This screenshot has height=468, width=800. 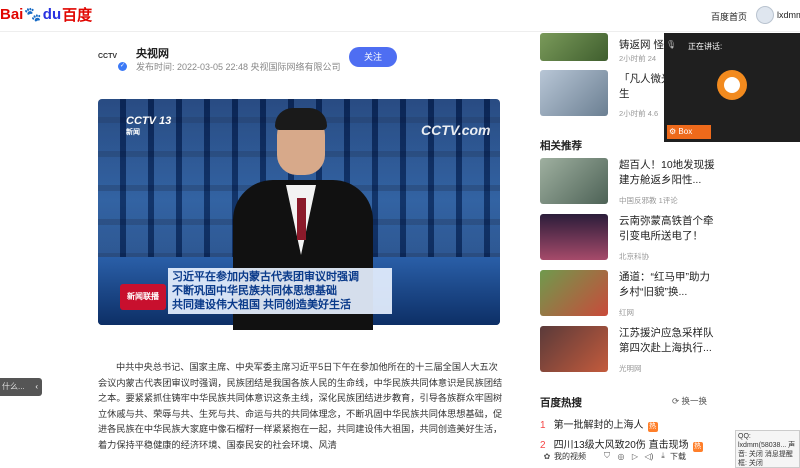 I want to click on baidu-logo: Bai 🐾 du 百度, so click(x=46, y=14).